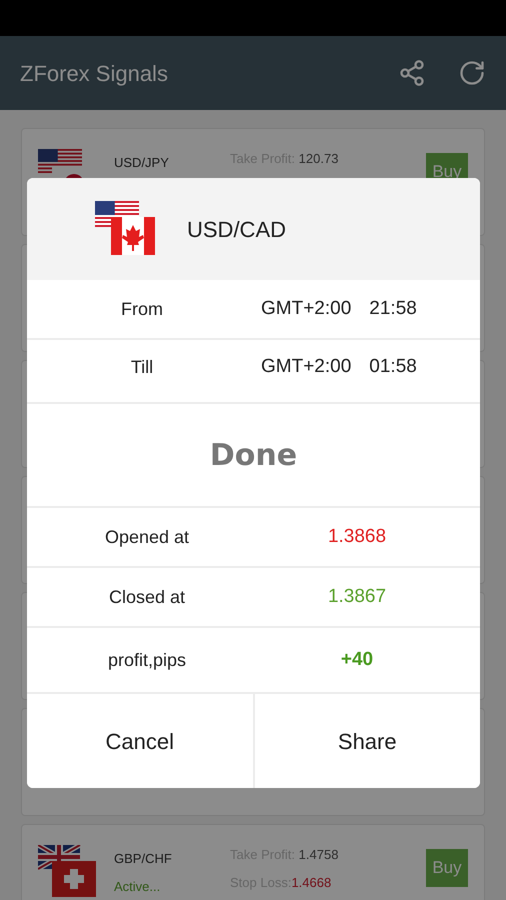  What do you see at coordinates (357, 660) in the screenshot?
I see `price-value: +40` at bounding box center [357, 660].